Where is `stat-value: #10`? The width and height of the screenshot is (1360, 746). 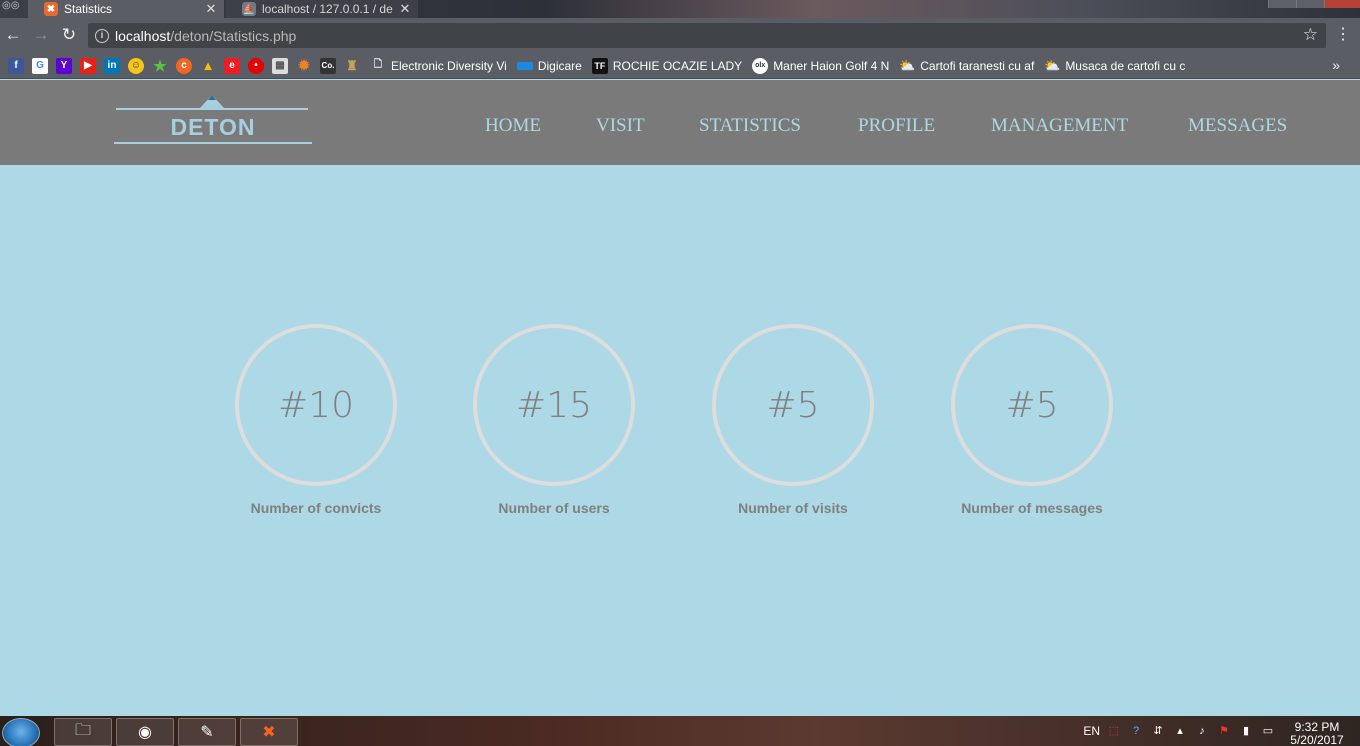
stat-value: #10 is located at coordinates (316, 405).